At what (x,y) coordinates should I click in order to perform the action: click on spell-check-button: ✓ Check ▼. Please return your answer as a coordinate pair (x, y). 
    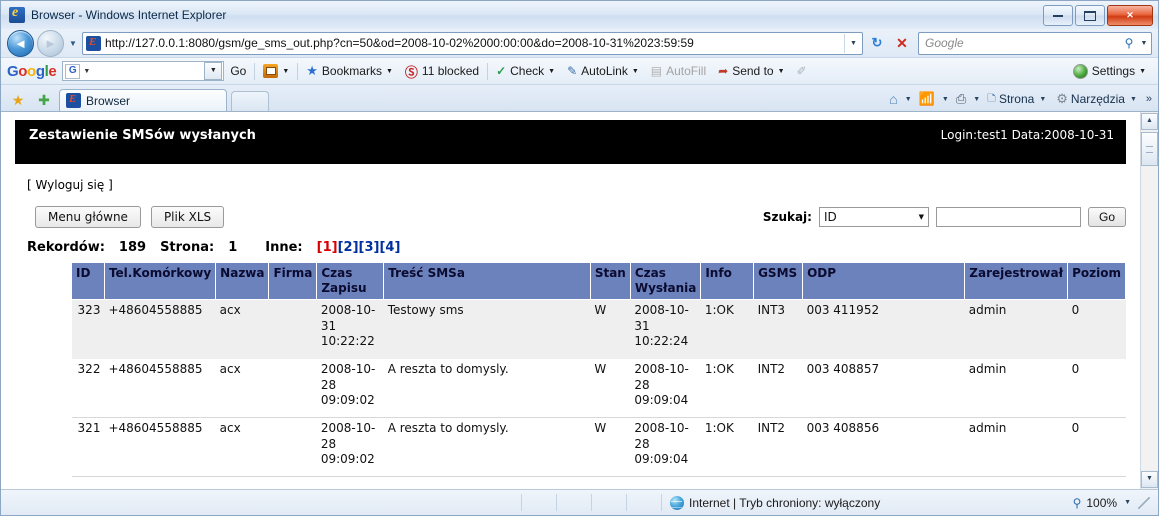
    Looking at the image, I should click on (525, 71).